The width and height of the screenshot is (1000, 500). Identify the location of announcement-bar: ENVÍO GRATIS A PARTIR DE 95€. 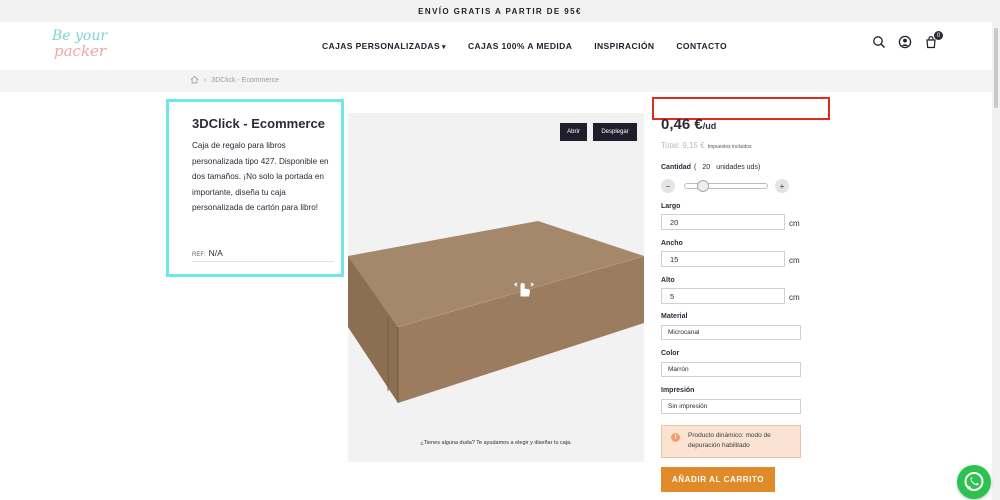
(500, 11).